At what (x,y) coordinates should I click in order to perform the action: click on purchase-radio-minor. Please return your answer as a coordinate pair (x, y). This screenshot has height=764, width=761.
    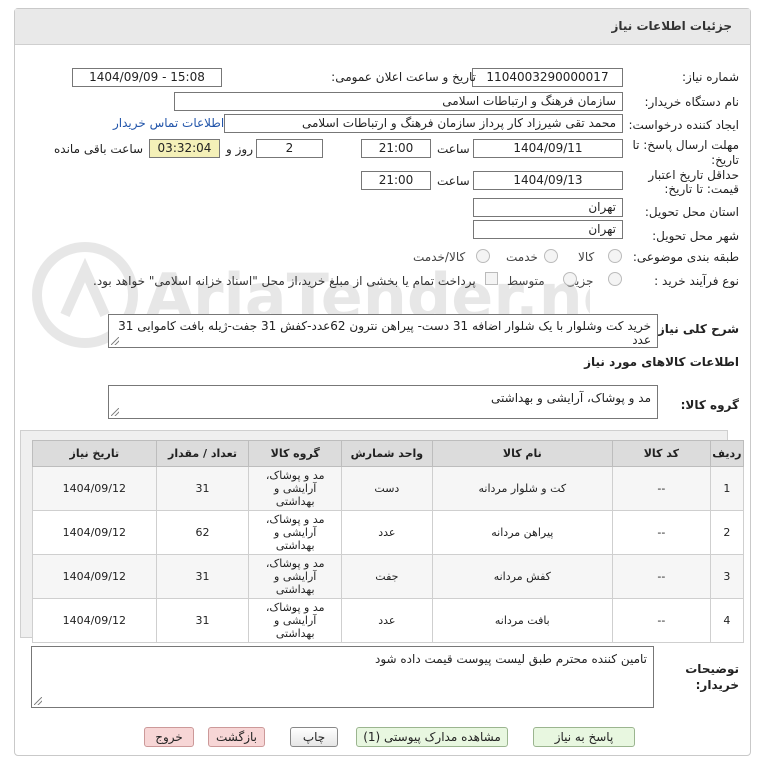
    Looking at the image, I should click on (615, 279).